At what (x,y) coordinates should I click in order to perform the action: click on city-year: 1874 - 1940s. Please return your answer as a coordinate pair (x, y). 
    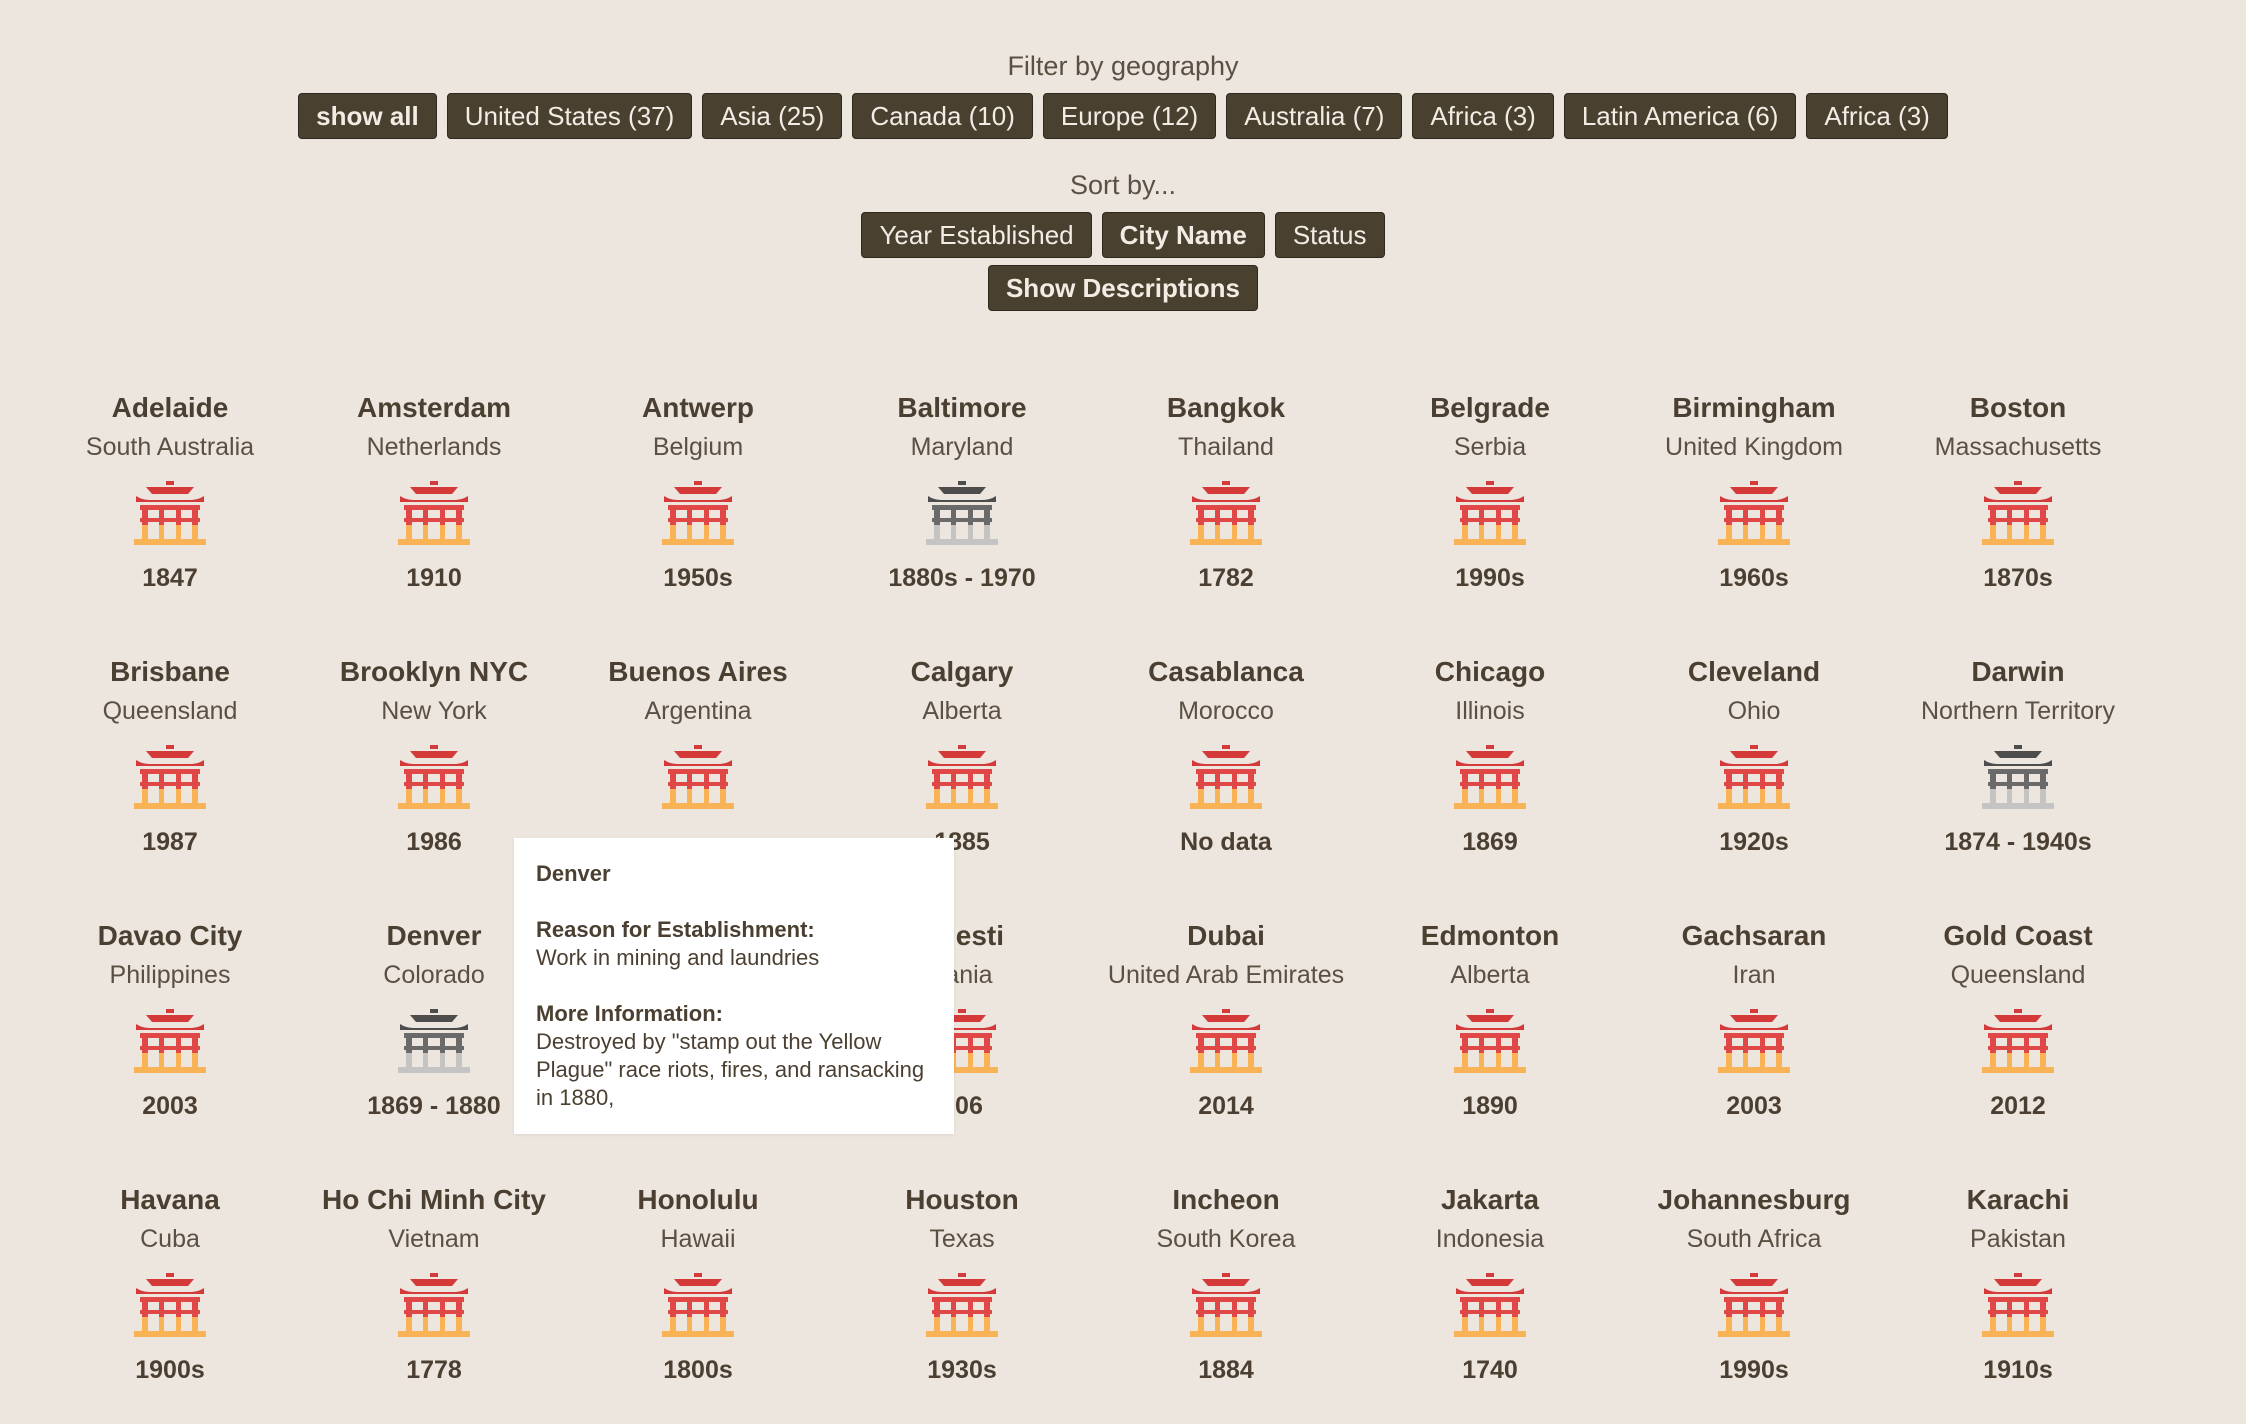
    Looking at the image, I should click on (2018, 842).